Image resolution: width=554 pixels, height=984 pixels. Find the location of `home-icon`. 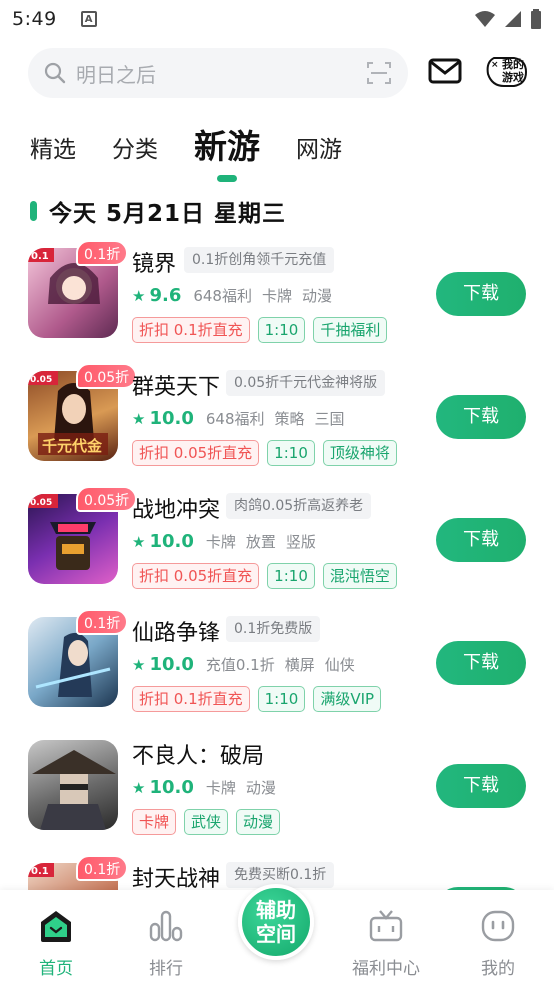

home-icon is located at coordinates (56, 926).